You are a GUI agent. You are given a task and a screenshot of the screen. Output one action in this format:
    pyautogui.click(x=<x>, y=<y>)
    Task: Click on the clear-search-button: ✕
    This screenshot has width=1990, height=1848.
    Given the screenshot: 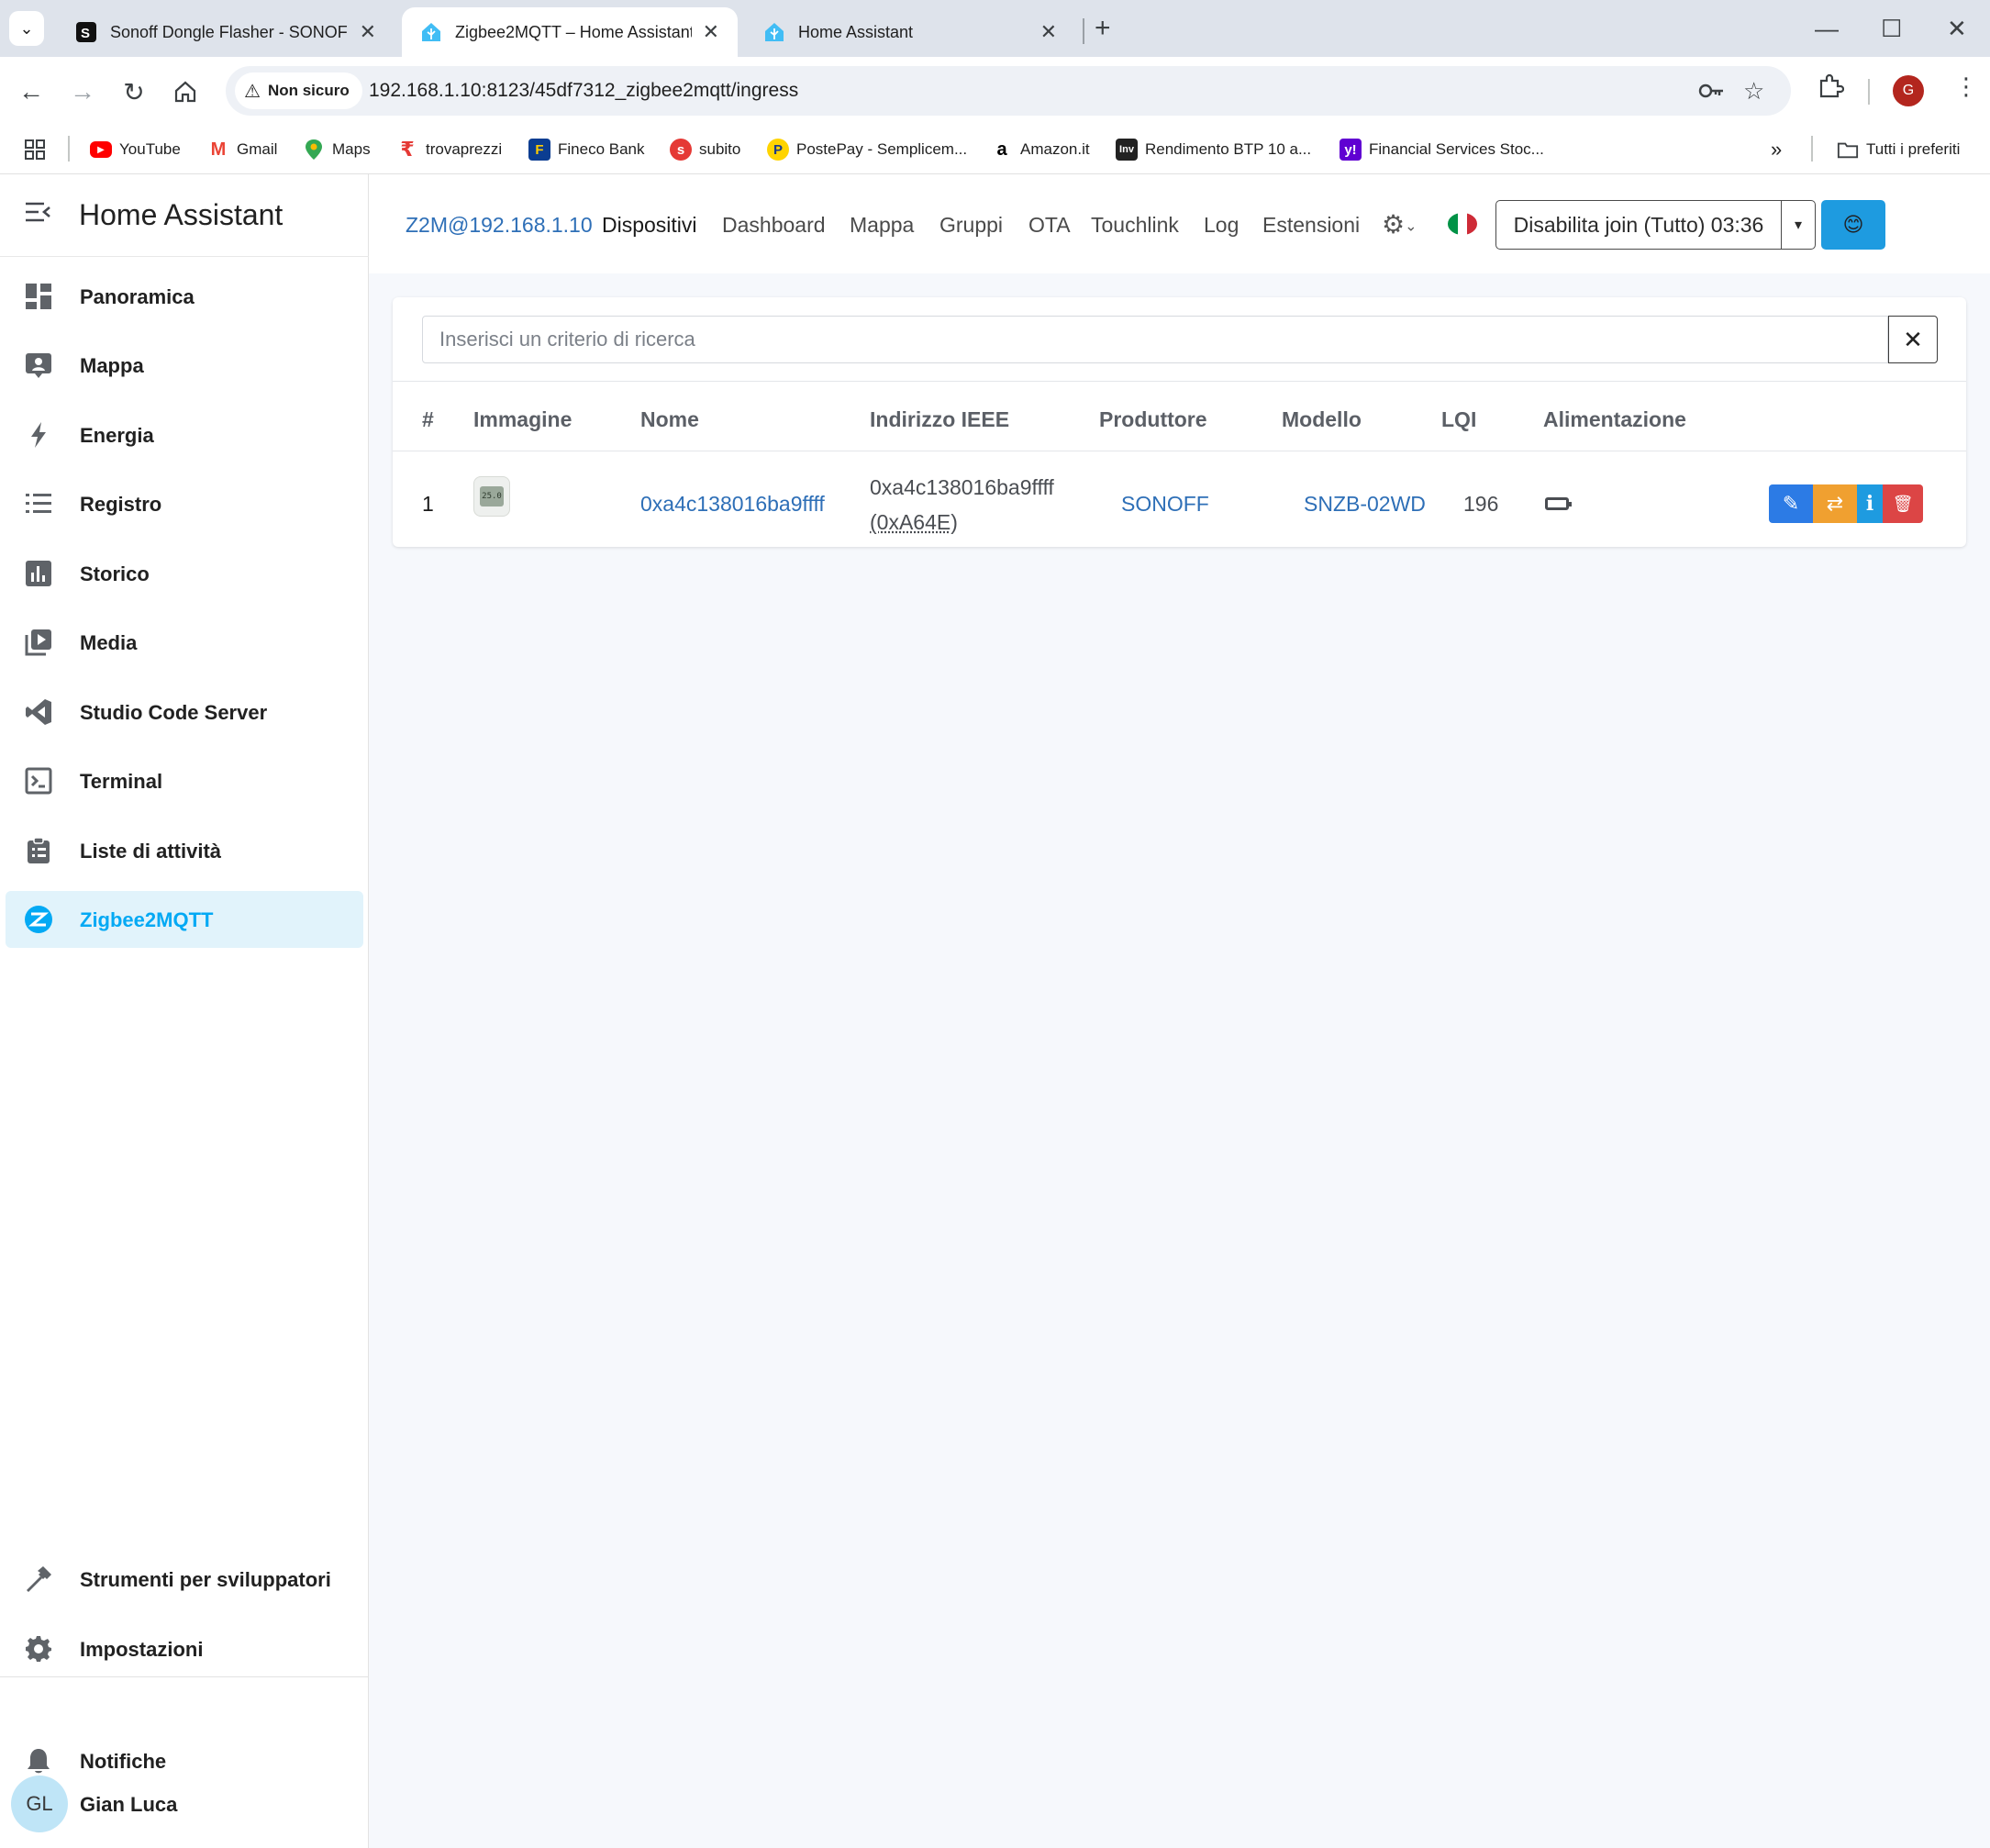 What is the action you would take?
    pyautogui.click(x=1913, y=339)
    